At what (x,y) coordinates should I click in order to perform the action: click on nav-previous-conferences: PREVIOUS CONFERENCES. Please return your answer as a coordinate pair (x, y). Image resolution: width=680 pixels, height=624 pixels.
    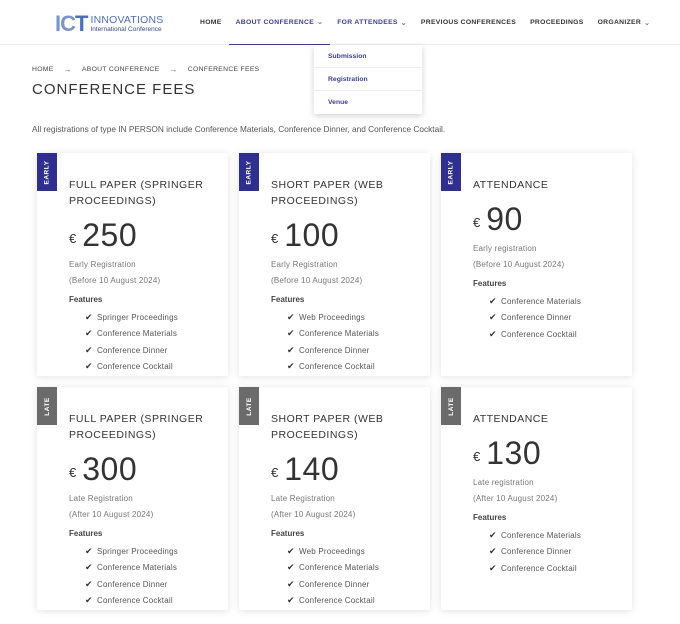
    Looking at the image, I should click on (468, 22).